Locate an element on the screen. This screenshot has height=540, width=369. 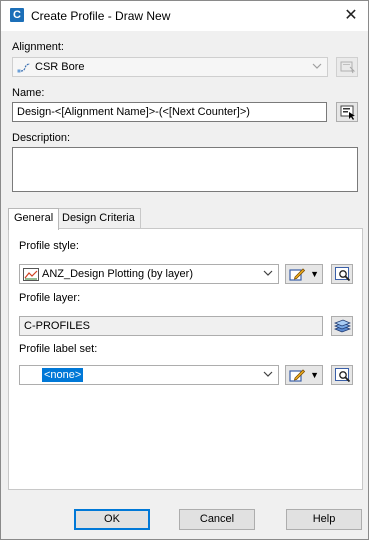
description-input is located at coordinates (185, 169).